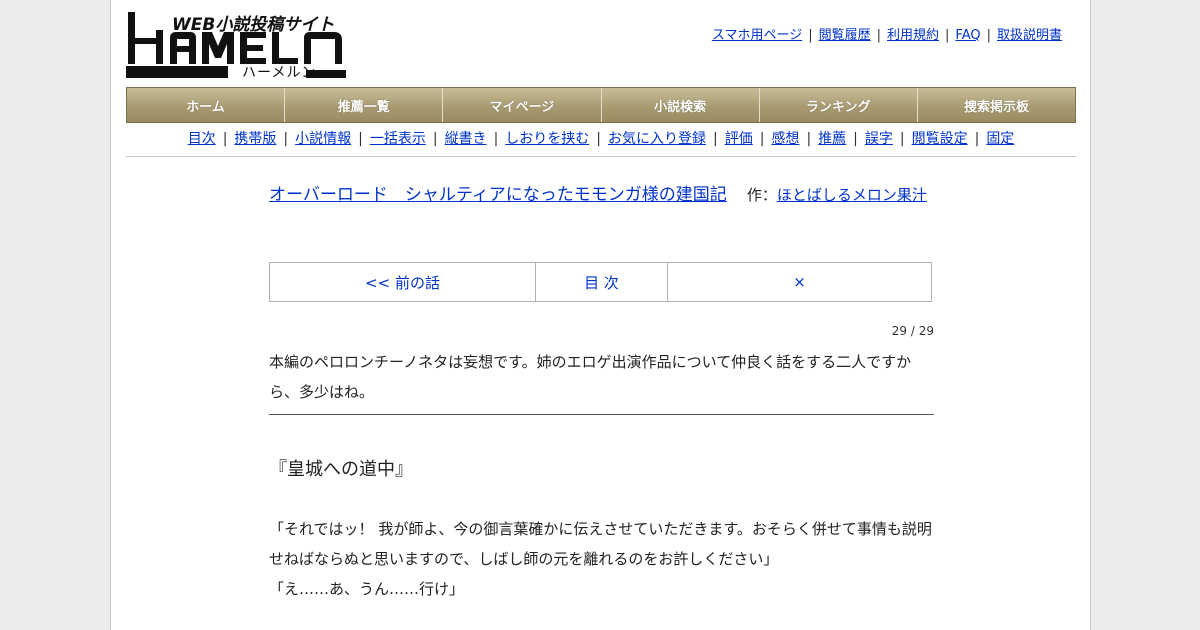  What do you see at coordinates (832, 139) in the screenshot?
I see `subnav-recommend: 推薦` at bounding box center [832, 139].